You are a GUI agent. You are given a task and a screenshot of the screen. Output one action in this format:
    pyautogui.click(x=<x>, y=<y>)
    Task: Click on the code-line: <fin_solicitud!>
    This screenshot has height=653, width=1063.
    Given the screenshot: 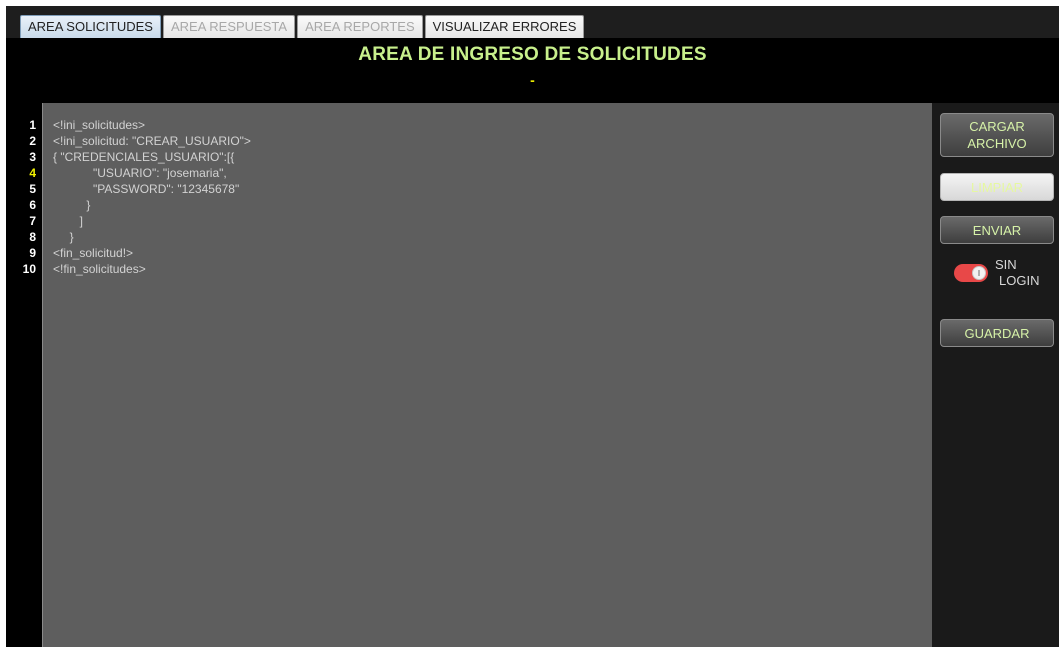 What is the action you would take?
    pyautogui.click(x=93, y=253)
    